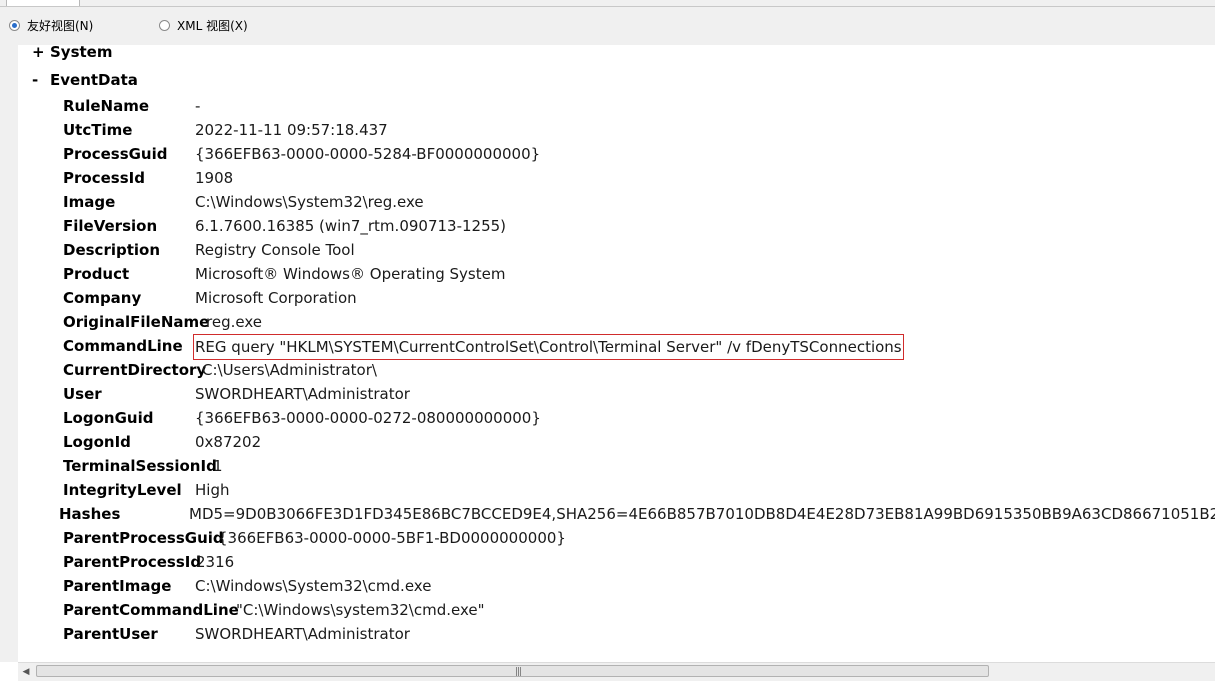  I want to click on field-value: C:\Windows\System32\cmd.exe, so click(313, 586).